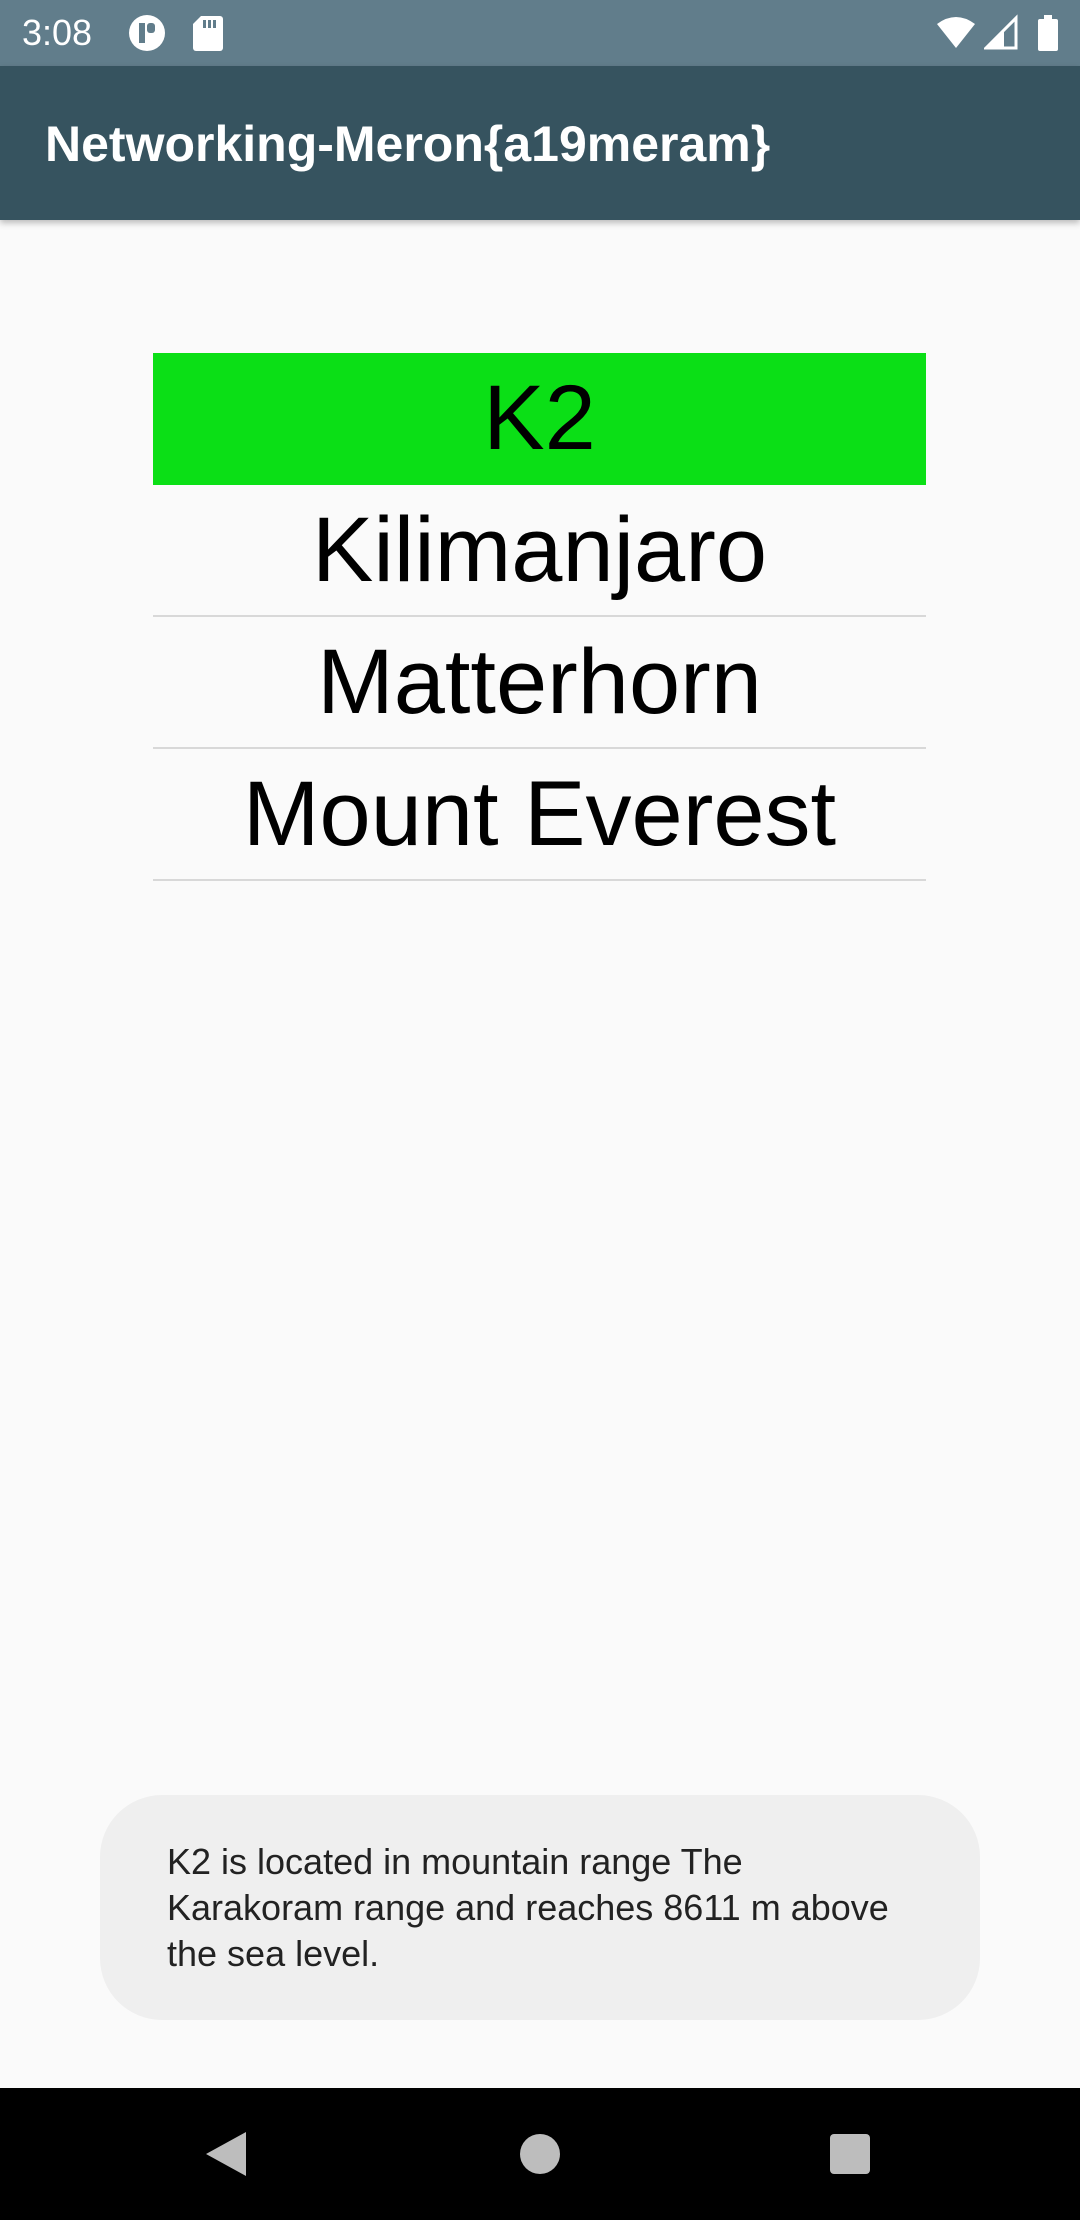 The width and height of the screenshot is (1080, 2220). Describe the element at coordinates (956, 32) in the screenshot. I see `wifi-icon` at that location.